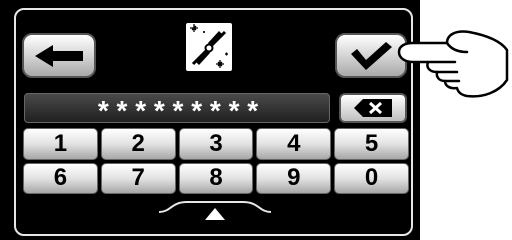  What do you see at coordinates (294, 144) in the screenshot?
I see `key-4: 4` at bounding box center [294, 144].